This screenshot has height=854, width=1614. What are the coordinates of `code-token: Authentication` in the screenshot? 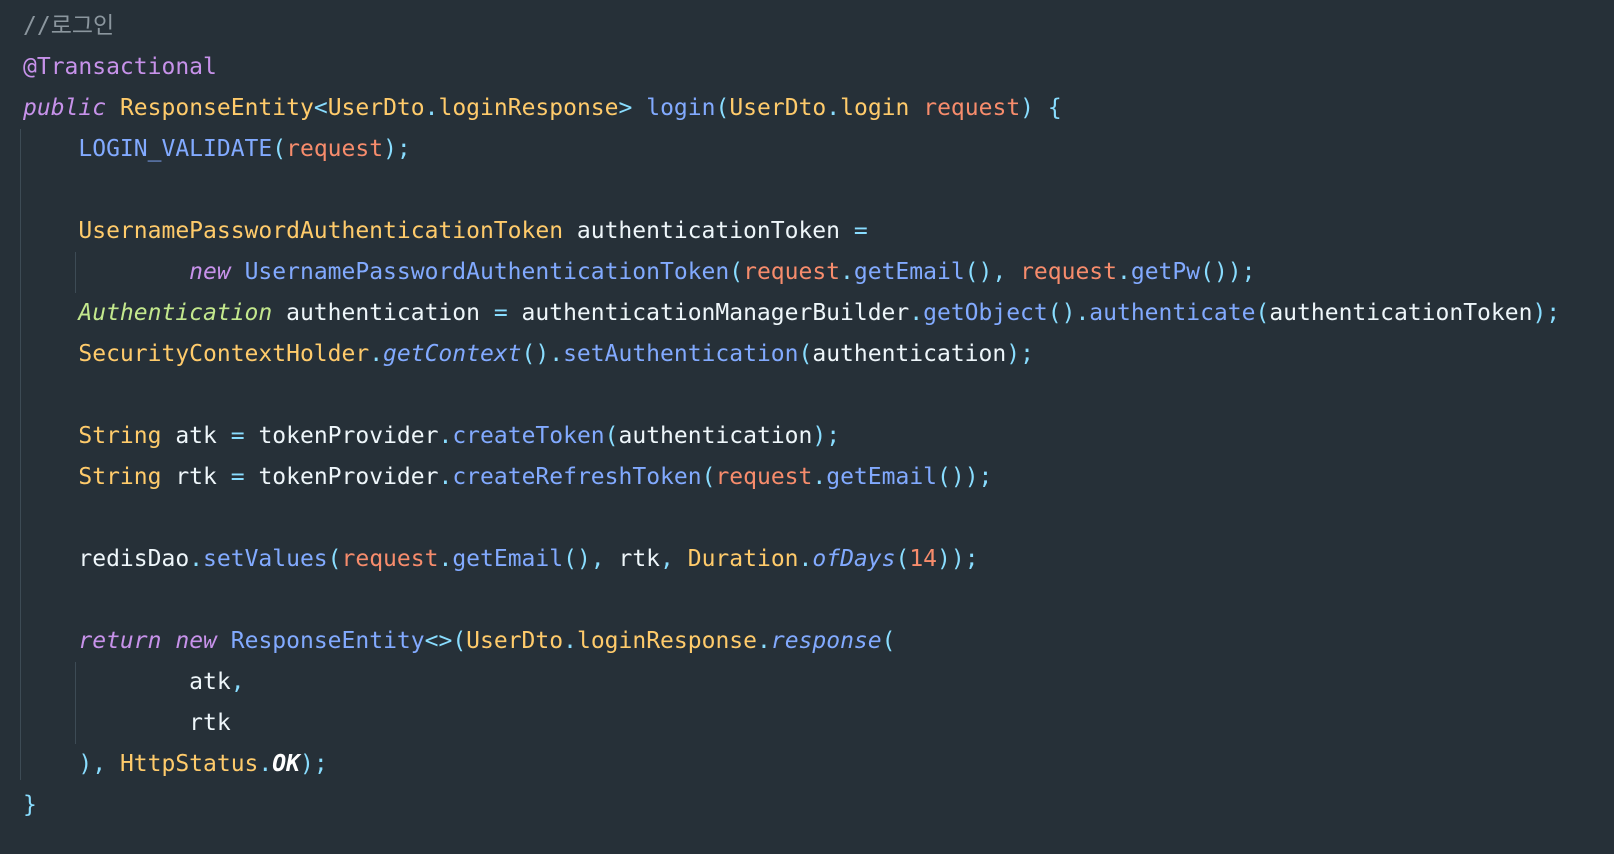 It's located at (175, 313).